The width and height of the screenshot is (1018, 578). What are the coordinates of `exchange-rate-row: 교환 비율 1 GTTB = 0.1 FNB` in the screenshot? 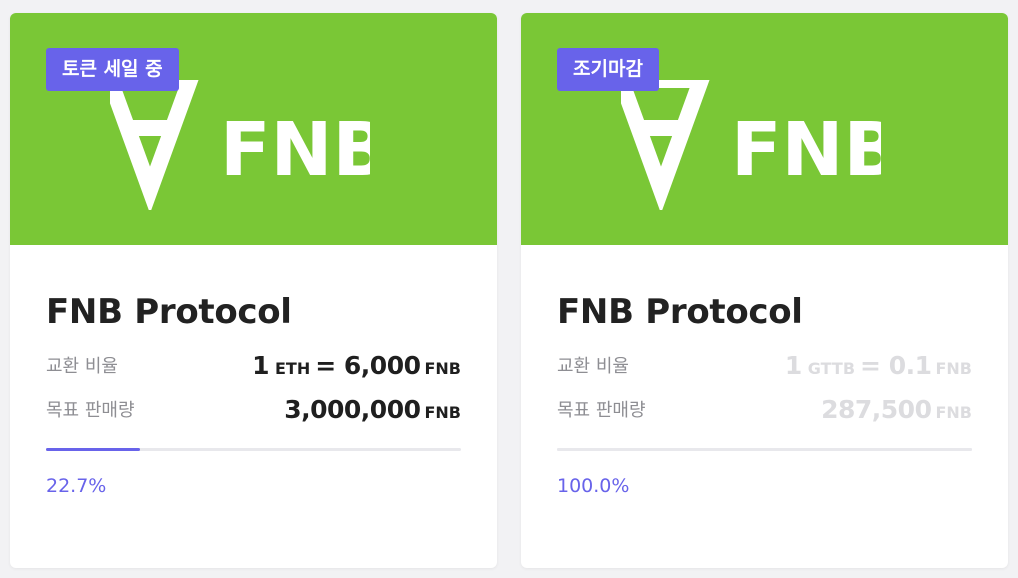 It's located at (764, 365).